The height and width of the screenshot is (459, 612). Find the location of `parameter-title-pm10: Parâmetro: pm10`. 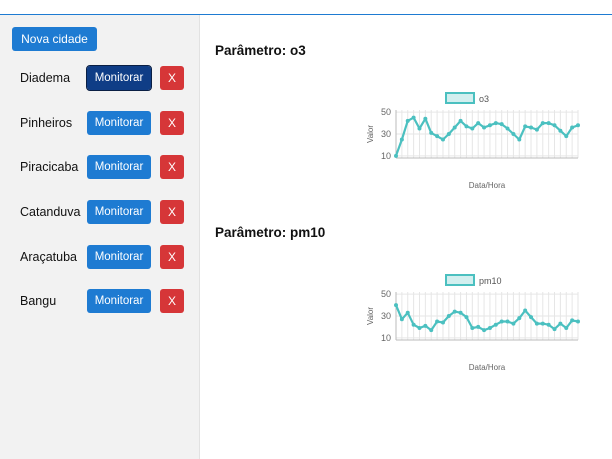

parameter-title-pm10: Parâmetro: pm10 is located at coordinates (270, 232).